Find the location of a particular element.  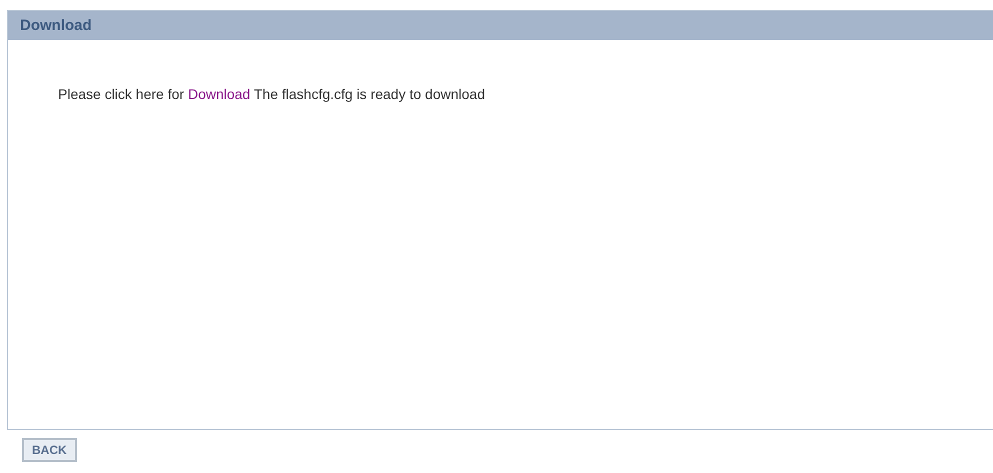

download-message: Please click here for Download The flashcfg.cfg is ready to download is located at coordinates (272, 94).